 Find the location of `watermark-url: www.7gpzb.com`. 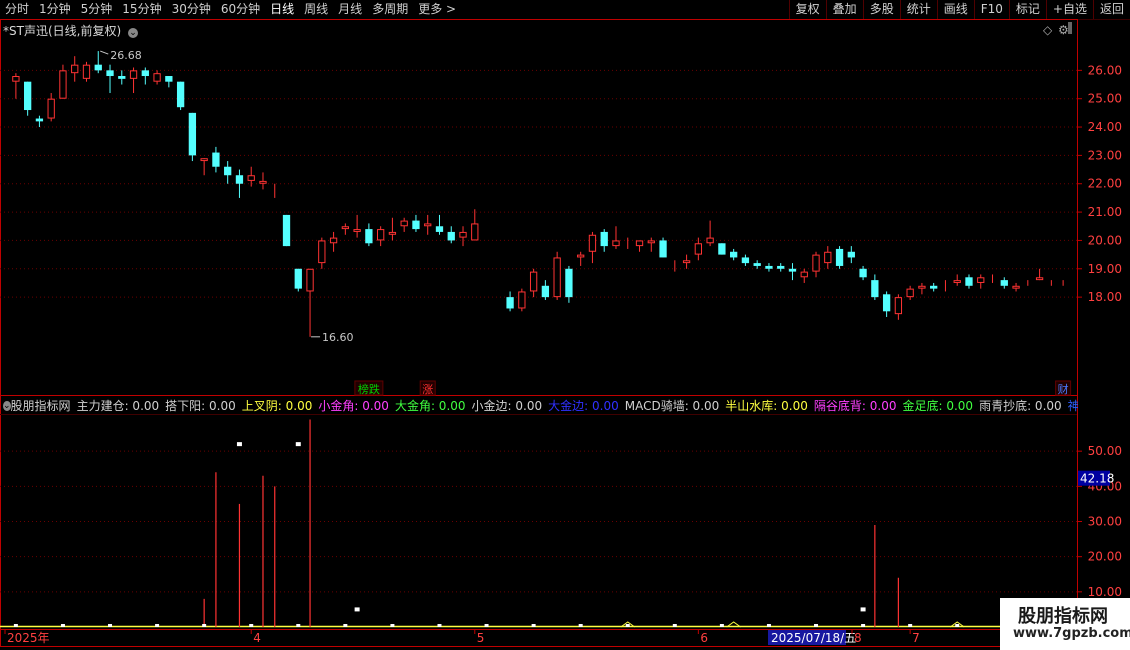

watermark-url: www.7gpzb.com is located at coordinates (1071, 633).